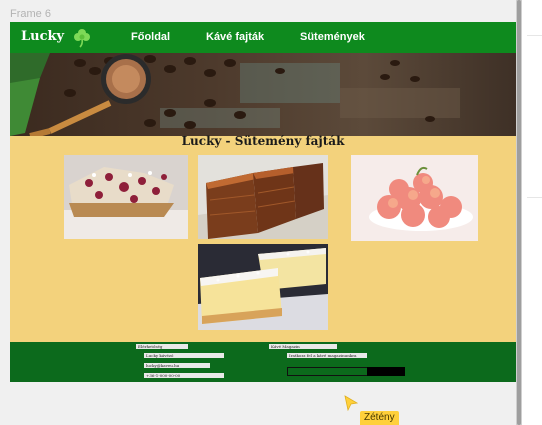 The width and height of the screenshot is (542, 425). What do you see at coordinates (150, 37) in the screenshot?
I see `nav-home-link: Főoldal` at bounding box center [150, 37].